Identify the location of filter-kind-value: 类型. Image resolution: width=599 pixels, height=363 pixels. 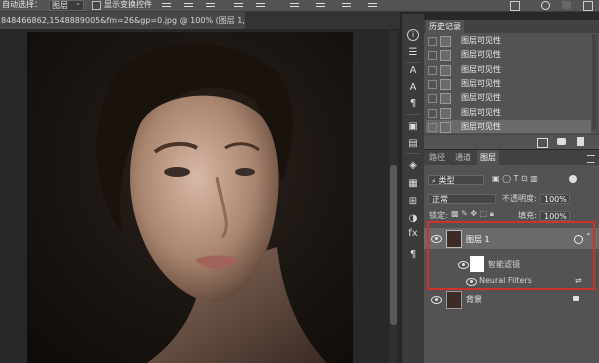
(446, 180).